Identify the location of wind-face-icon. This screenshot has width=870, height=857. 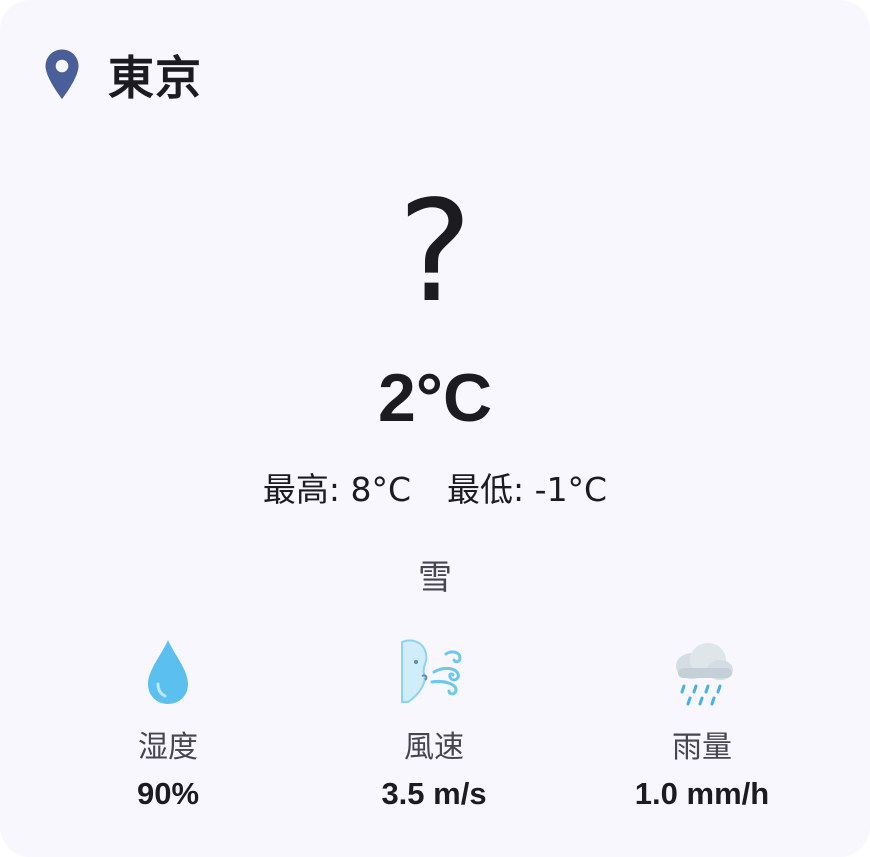
(431, 671).